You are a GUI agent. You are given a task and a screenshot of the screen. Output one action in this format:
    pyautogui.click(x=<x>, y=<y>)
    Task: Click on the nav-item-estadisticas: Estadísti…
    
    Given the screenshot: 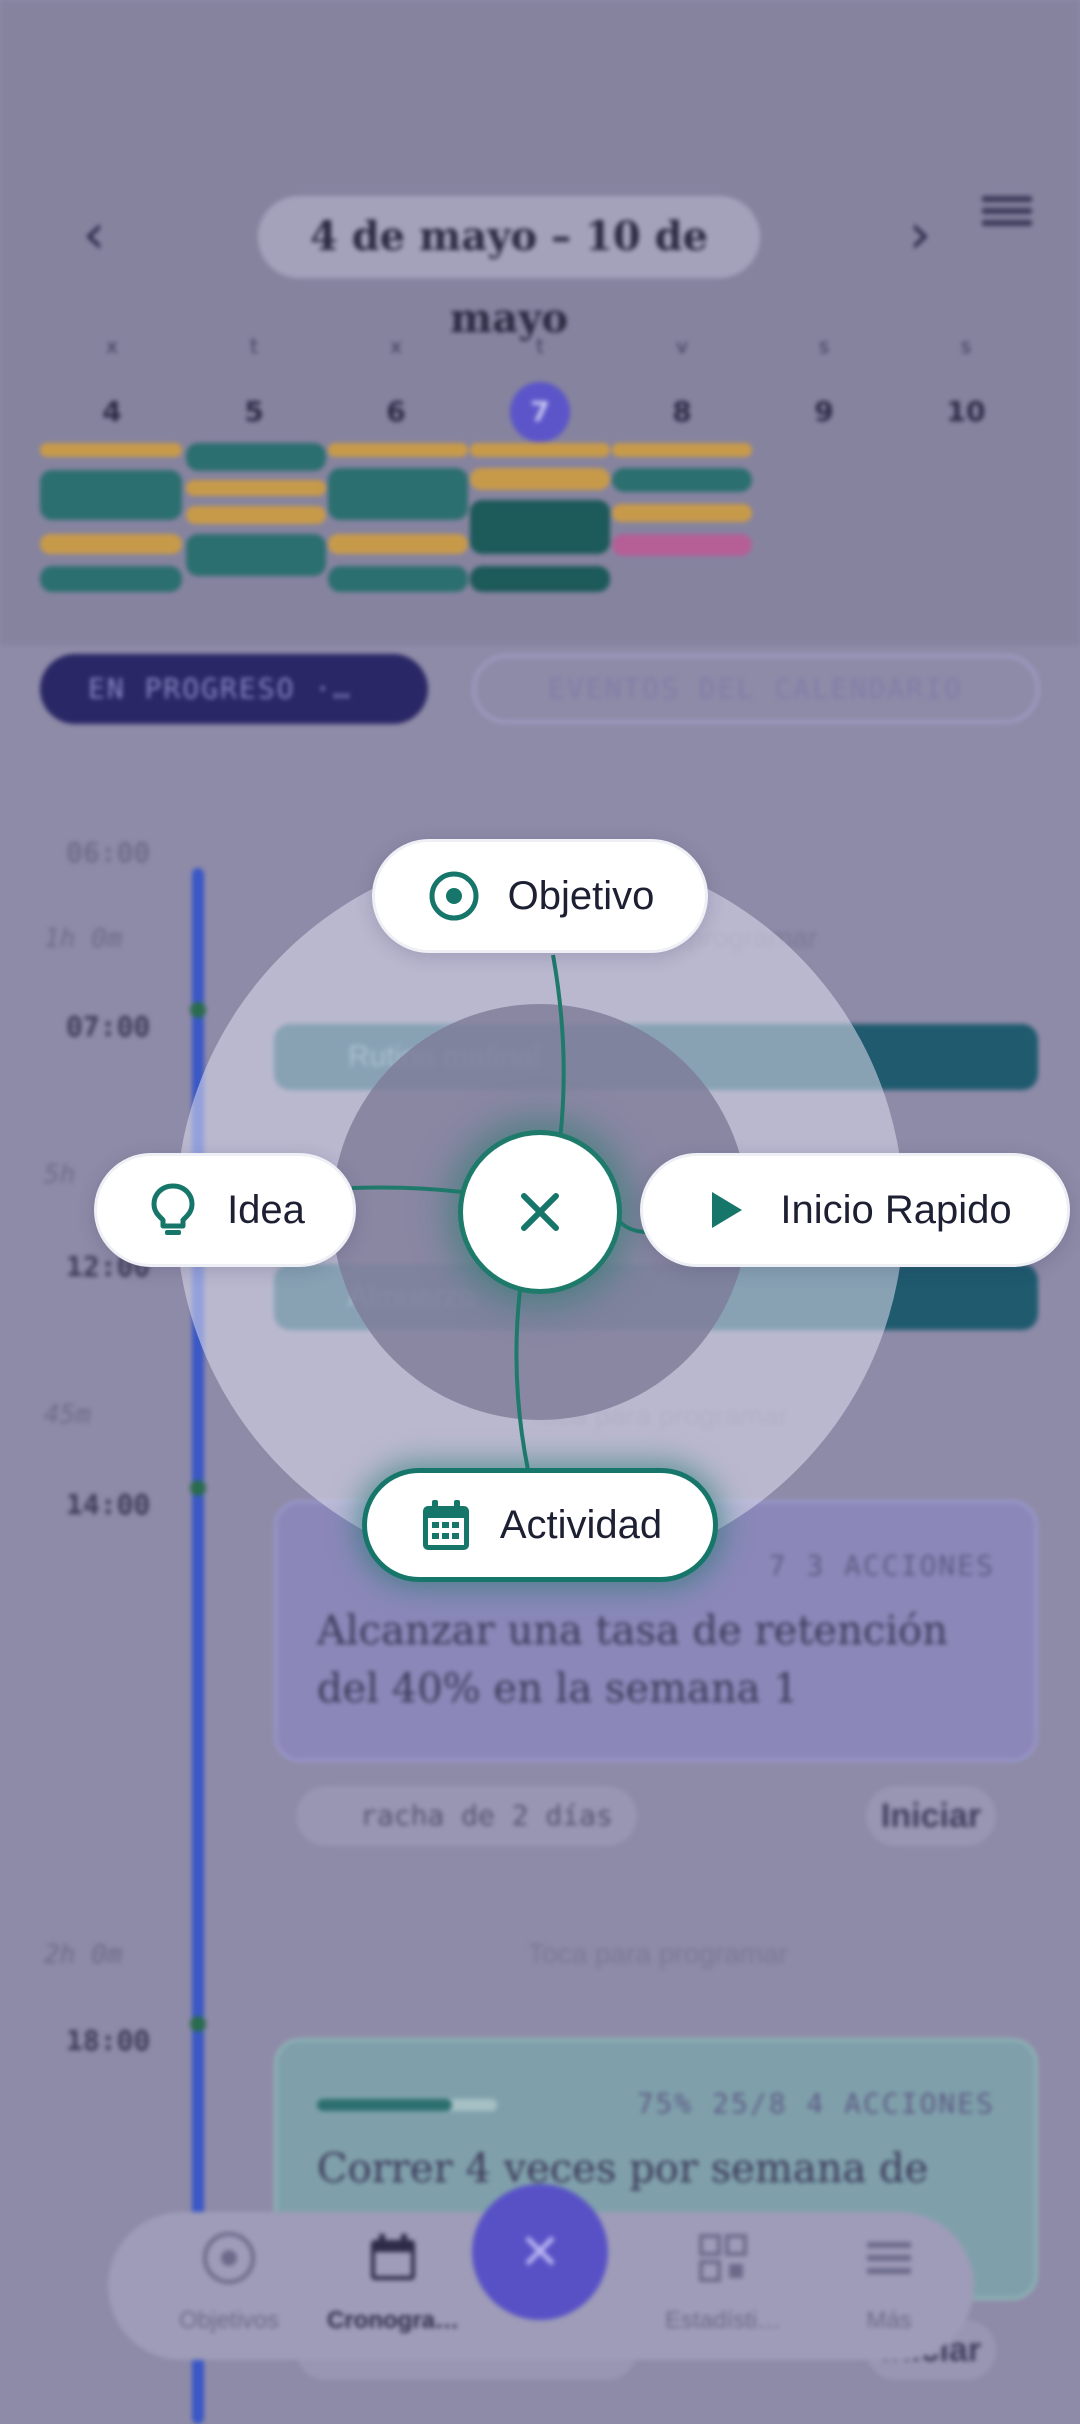 What is the action you would take?
    pyautogui.click(x=723, y=2282)
    